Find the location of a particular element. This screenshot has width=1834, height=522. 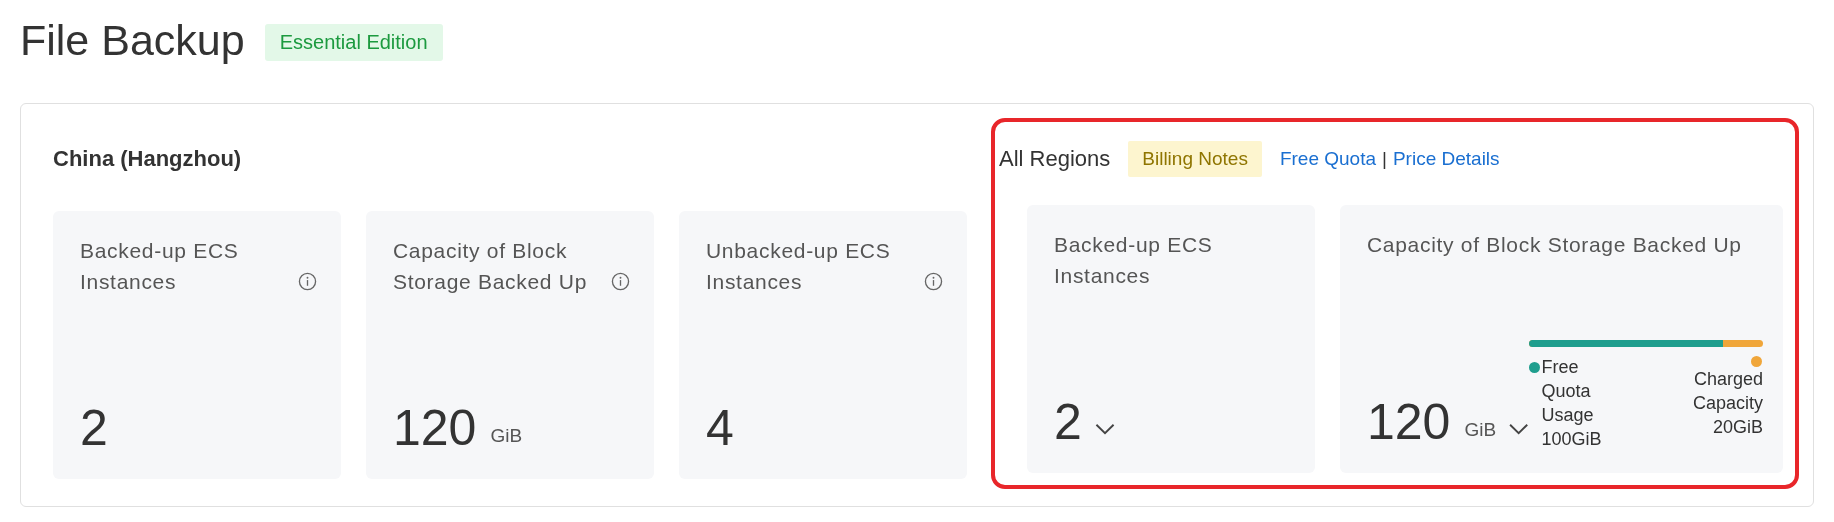

region-heading: China (Hangzhou) is located at coordinates (148, 159).